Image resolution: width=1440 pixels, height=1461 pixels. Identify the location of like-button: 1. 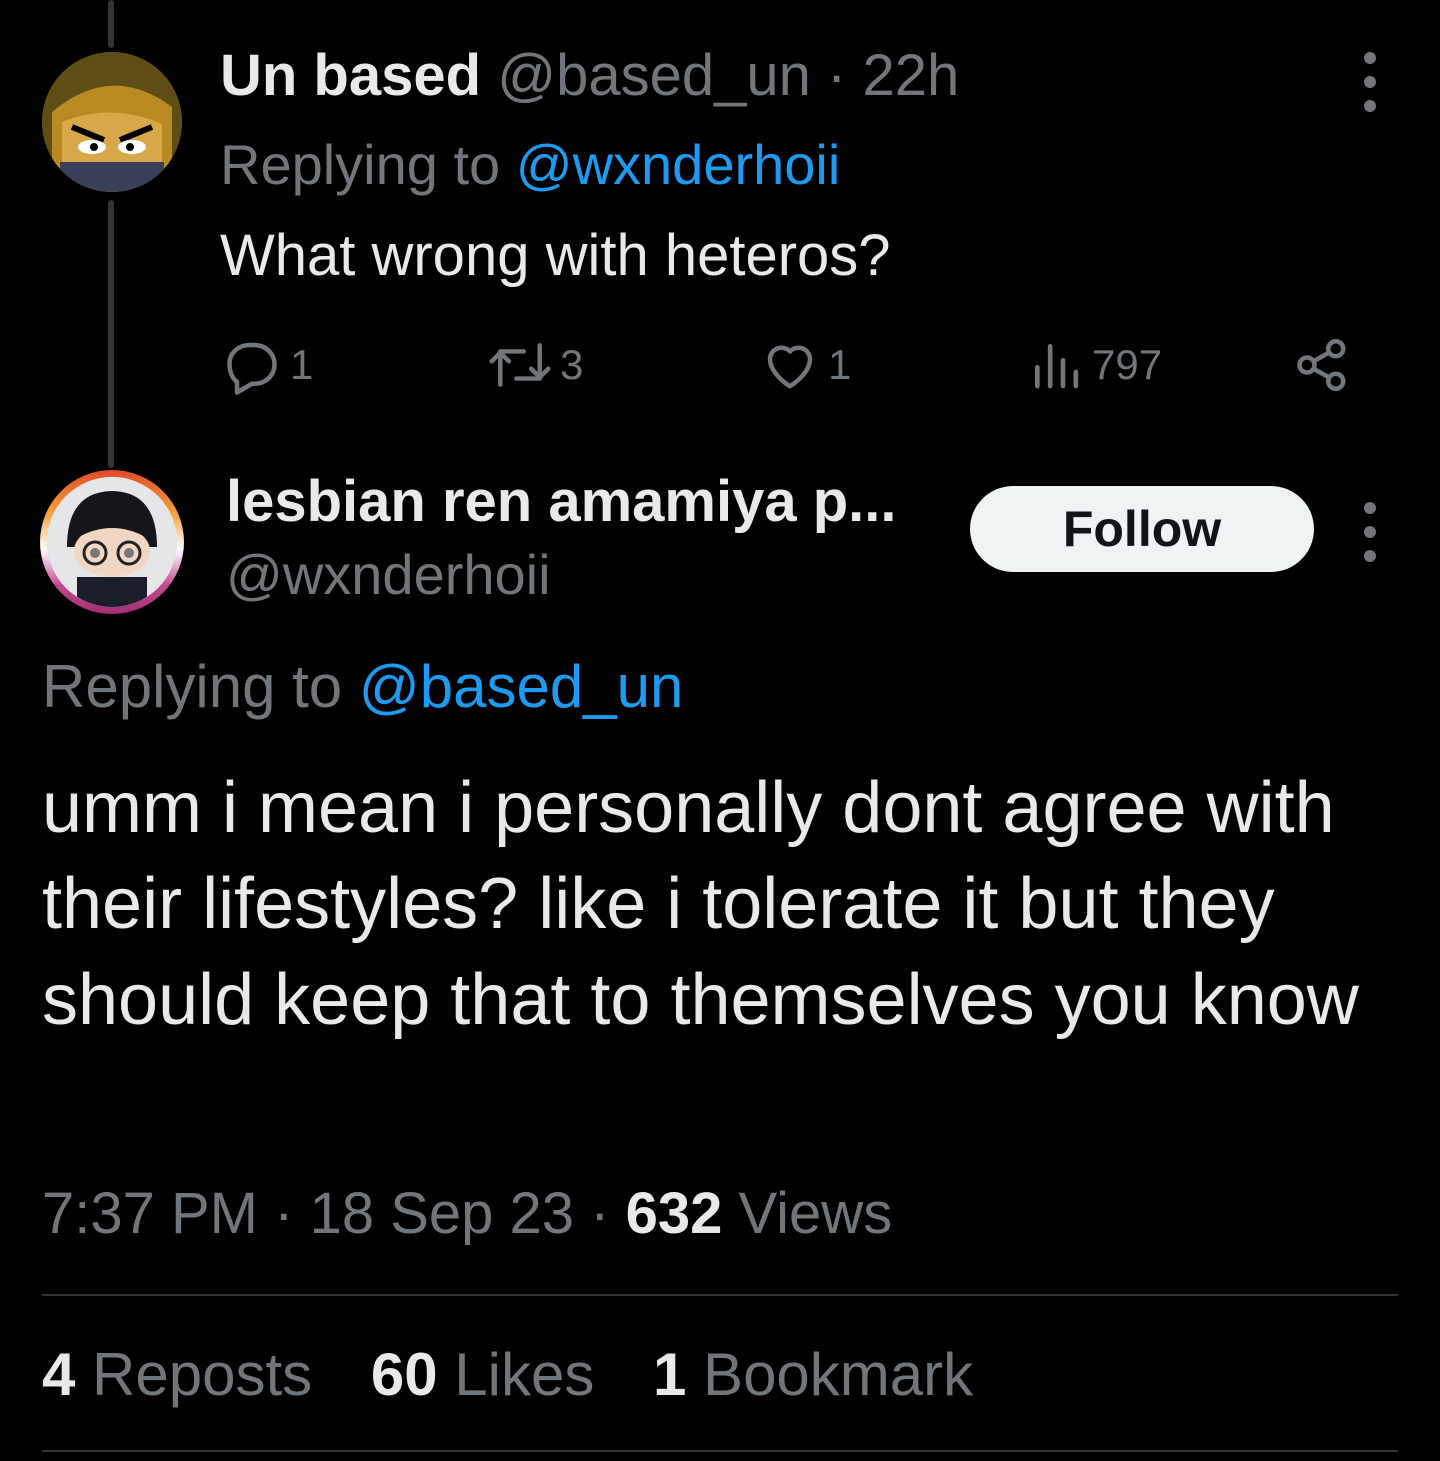
(805, 365).